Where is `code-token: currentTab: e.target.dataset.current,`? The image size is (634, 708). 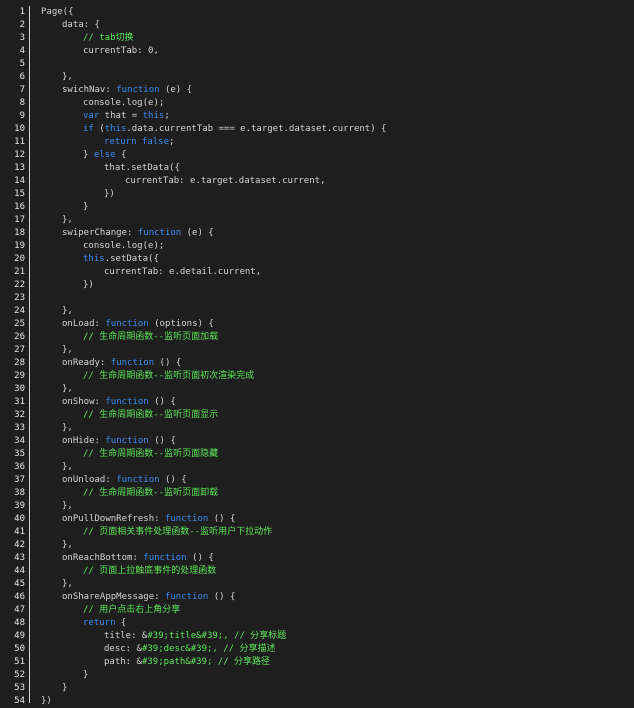
code-token: currentTab: e.target.dataset.current, is located at coordinates (225, 181).